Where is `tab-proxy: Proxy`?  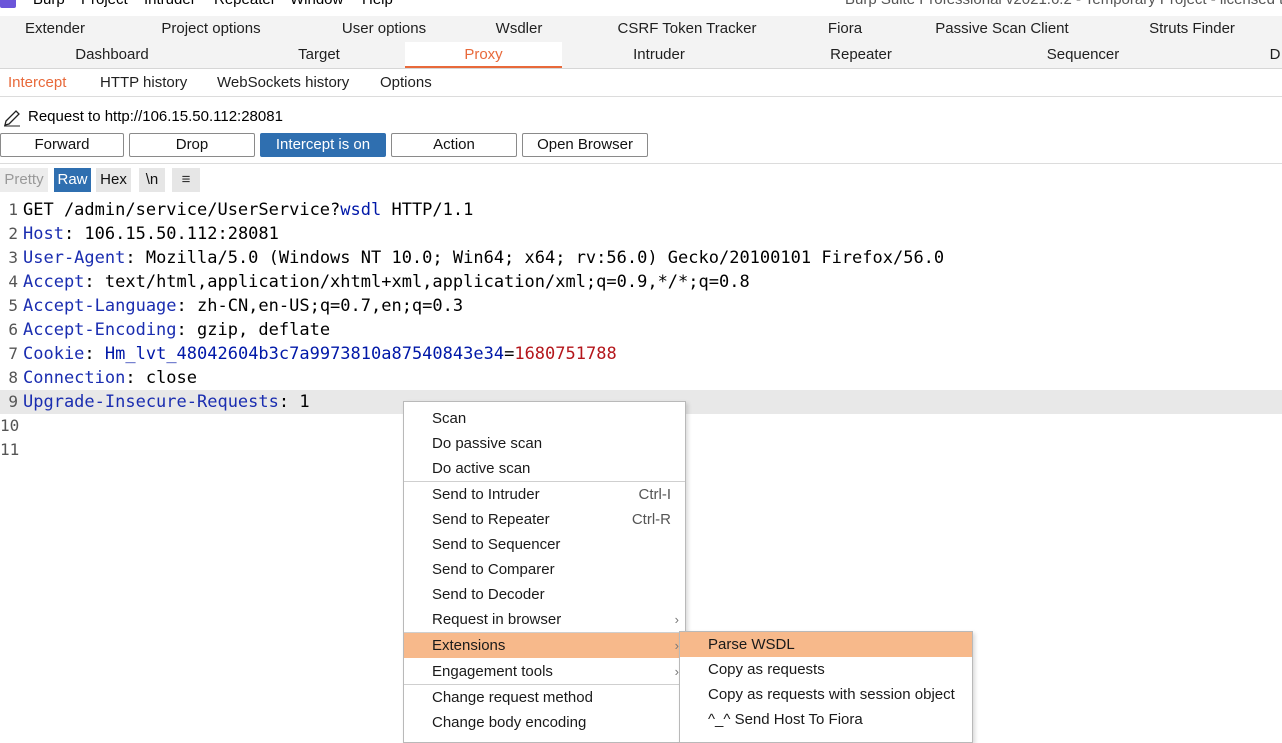
tab-proxy: Proxy is located at coordinates (483, 55).